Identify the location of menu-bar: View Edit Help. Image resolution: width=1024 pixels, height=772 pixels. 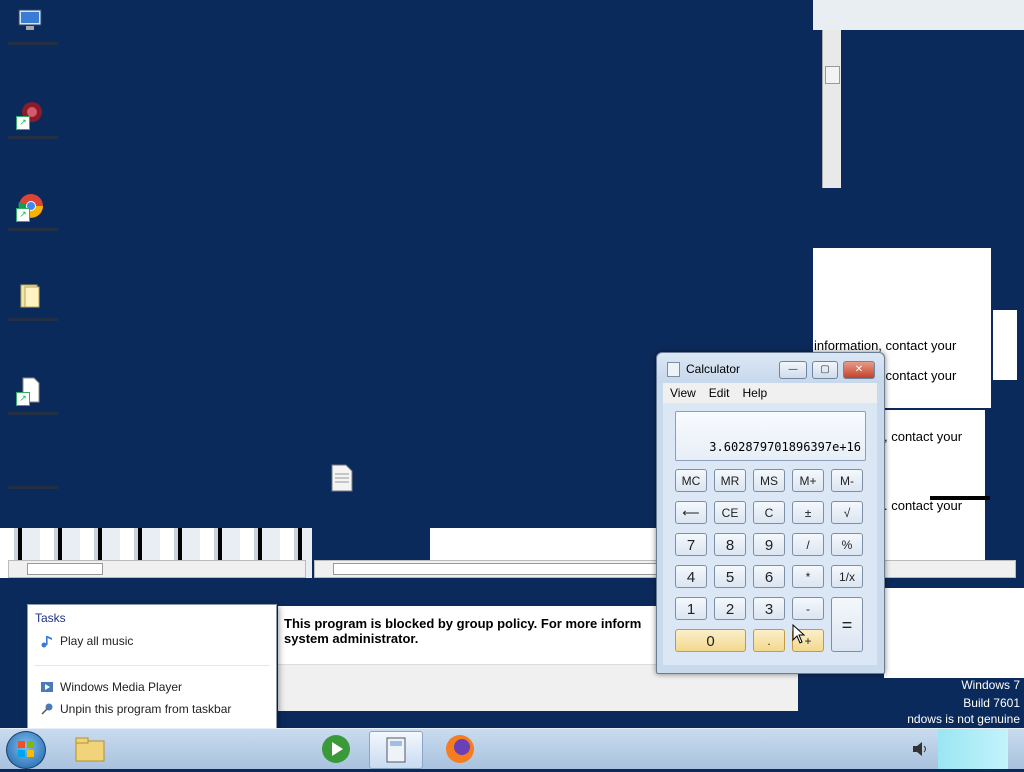
(770, 393).